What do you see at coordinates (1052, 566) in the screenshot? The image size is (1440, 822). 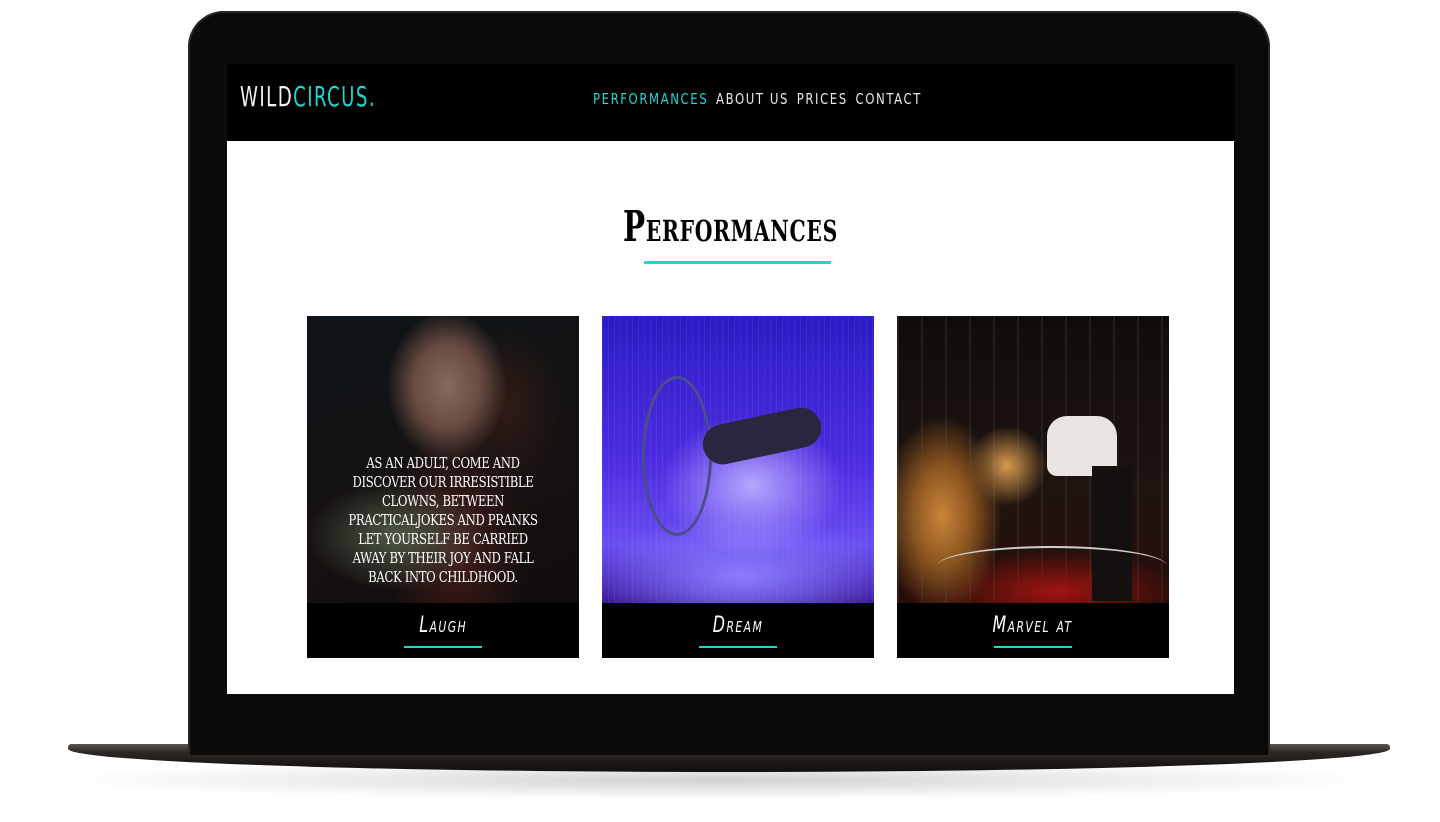 I see `cage-arc-shape` at bounding box center [1052, 566].